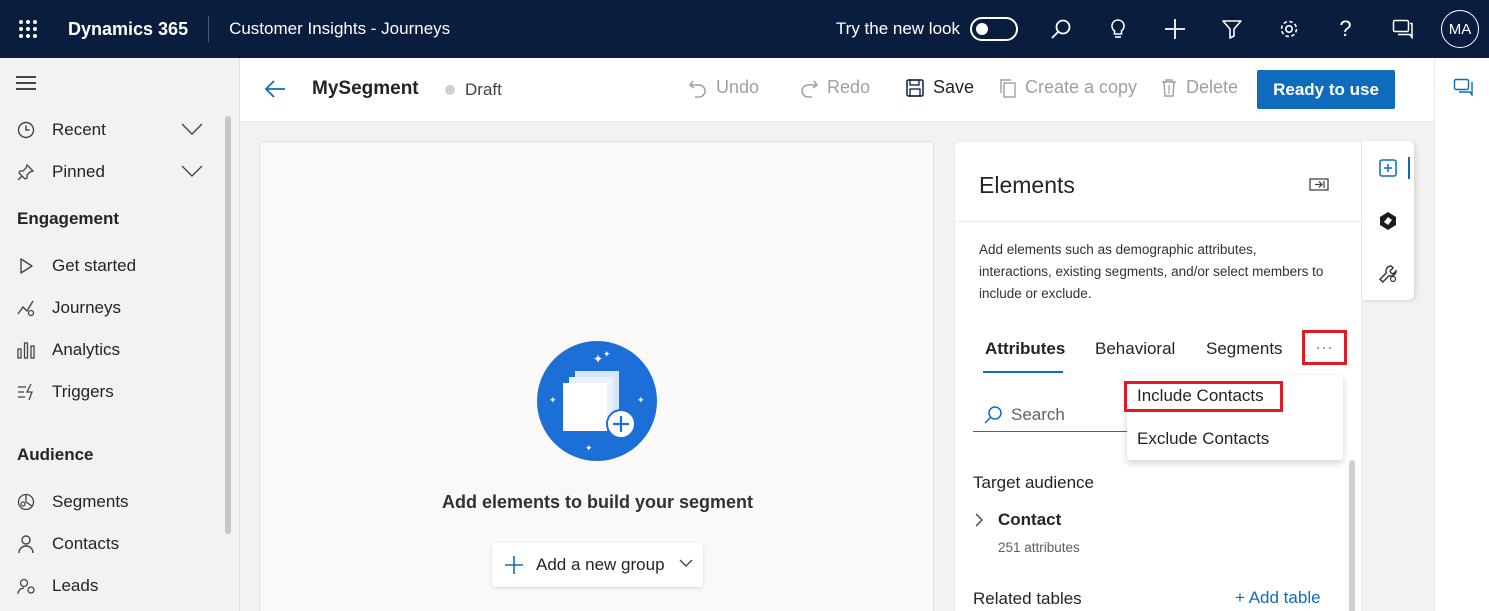 This screenshot has width=1489, height=611. Describe the element at coordinates (1461, 334) in the screenshot. I see `right-rail` at that location.